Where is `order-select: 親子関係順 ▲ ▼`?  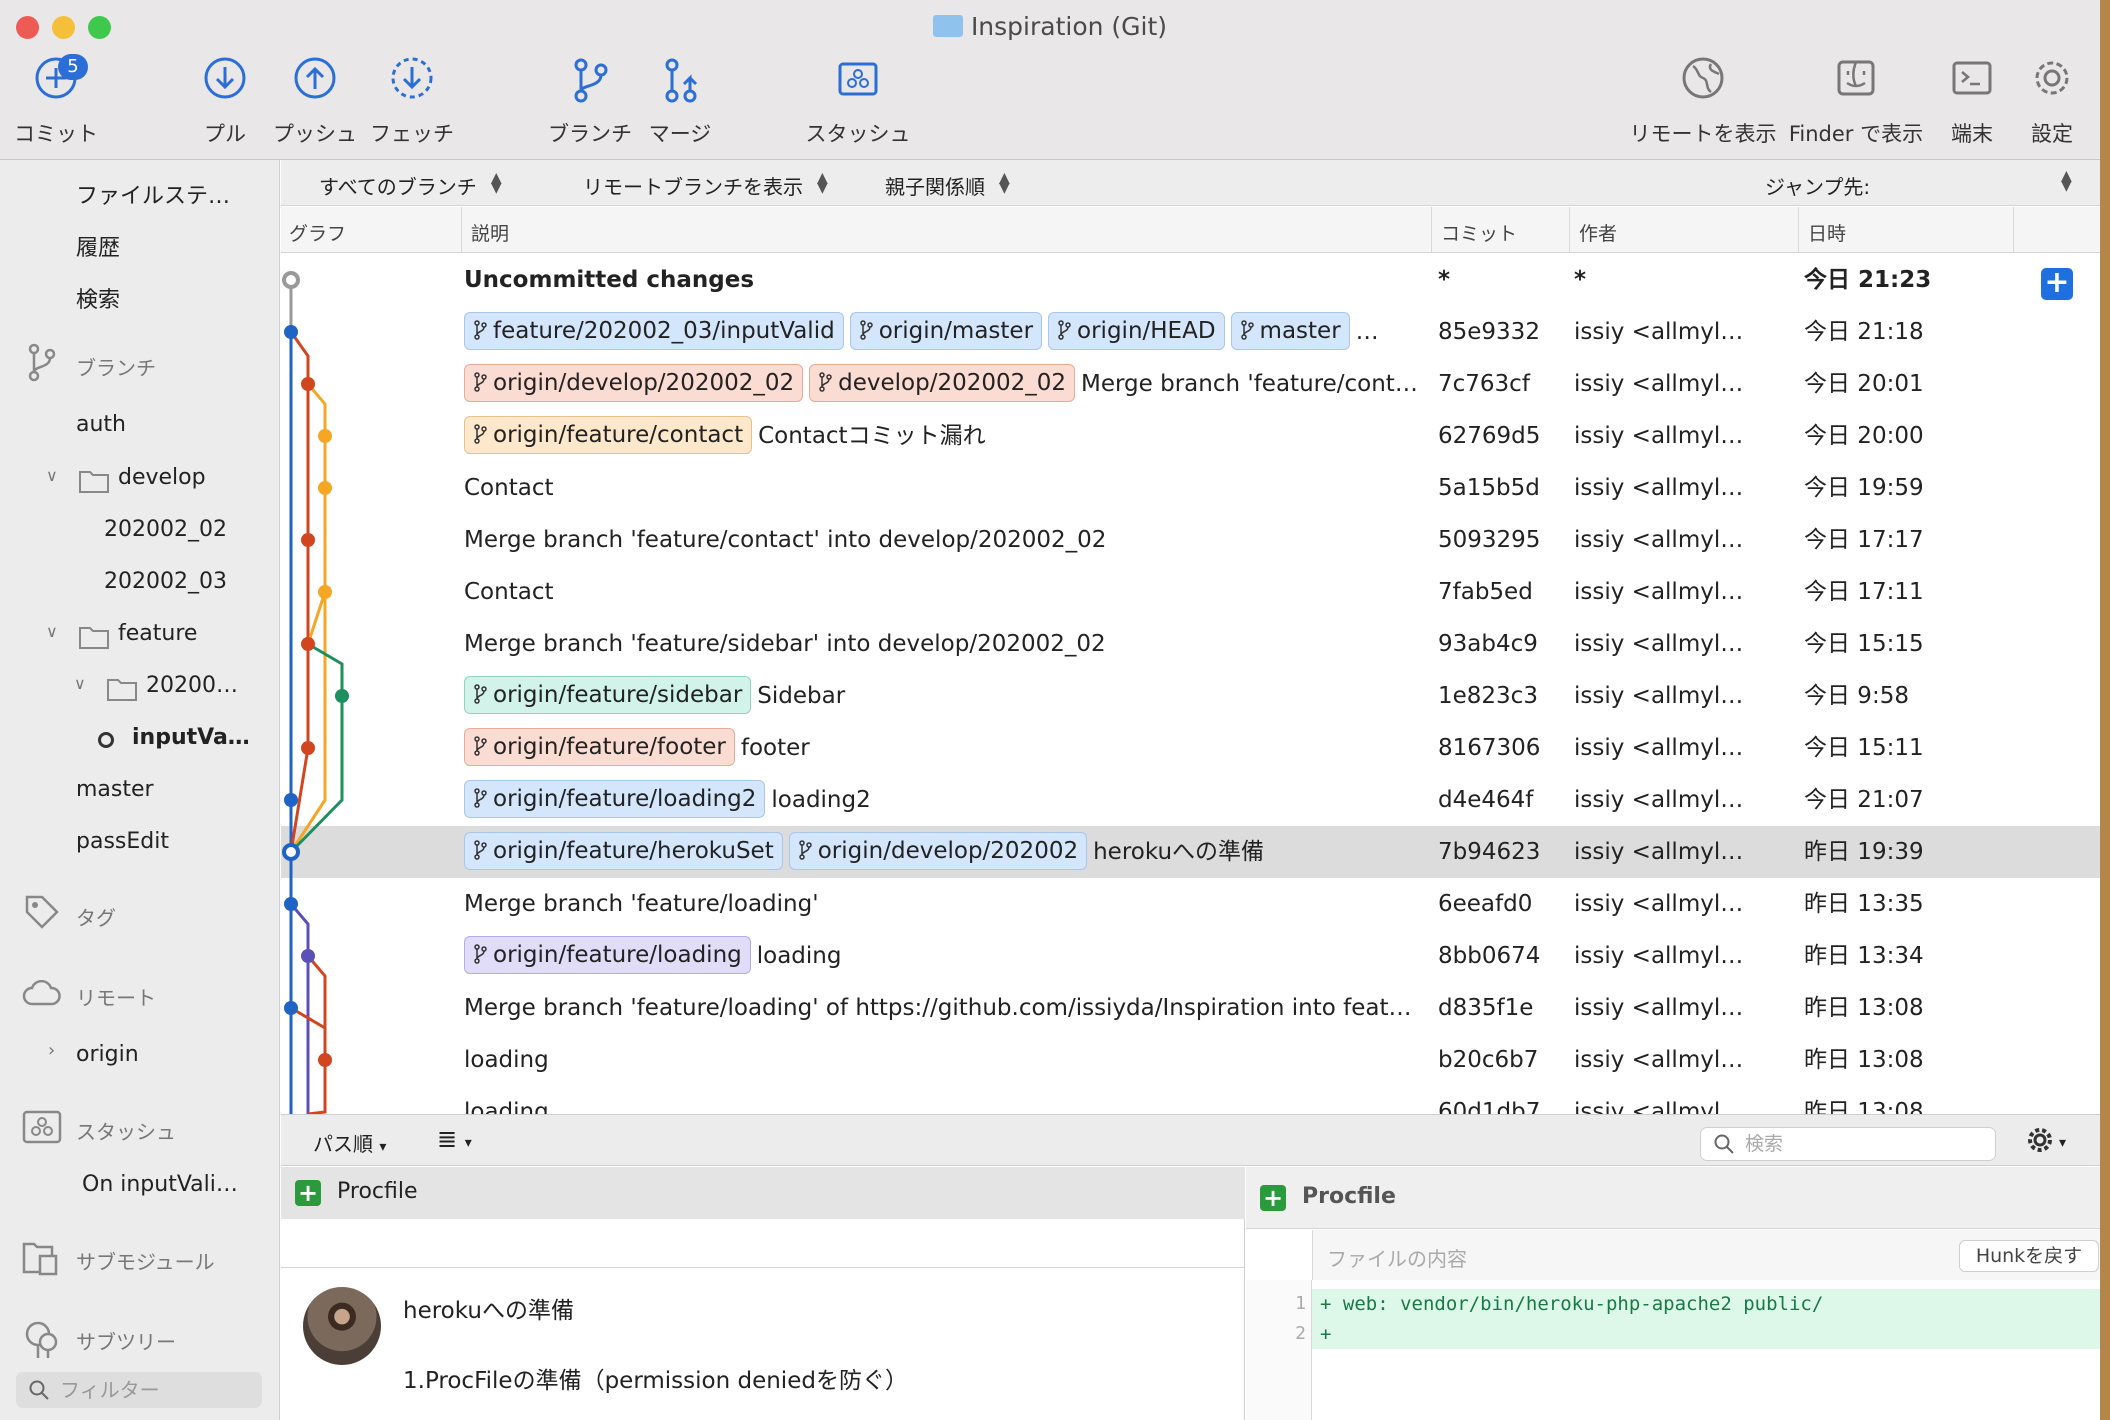 order-select: 親子関係順 ▲ ▼ is located at coordinates (947, 185).